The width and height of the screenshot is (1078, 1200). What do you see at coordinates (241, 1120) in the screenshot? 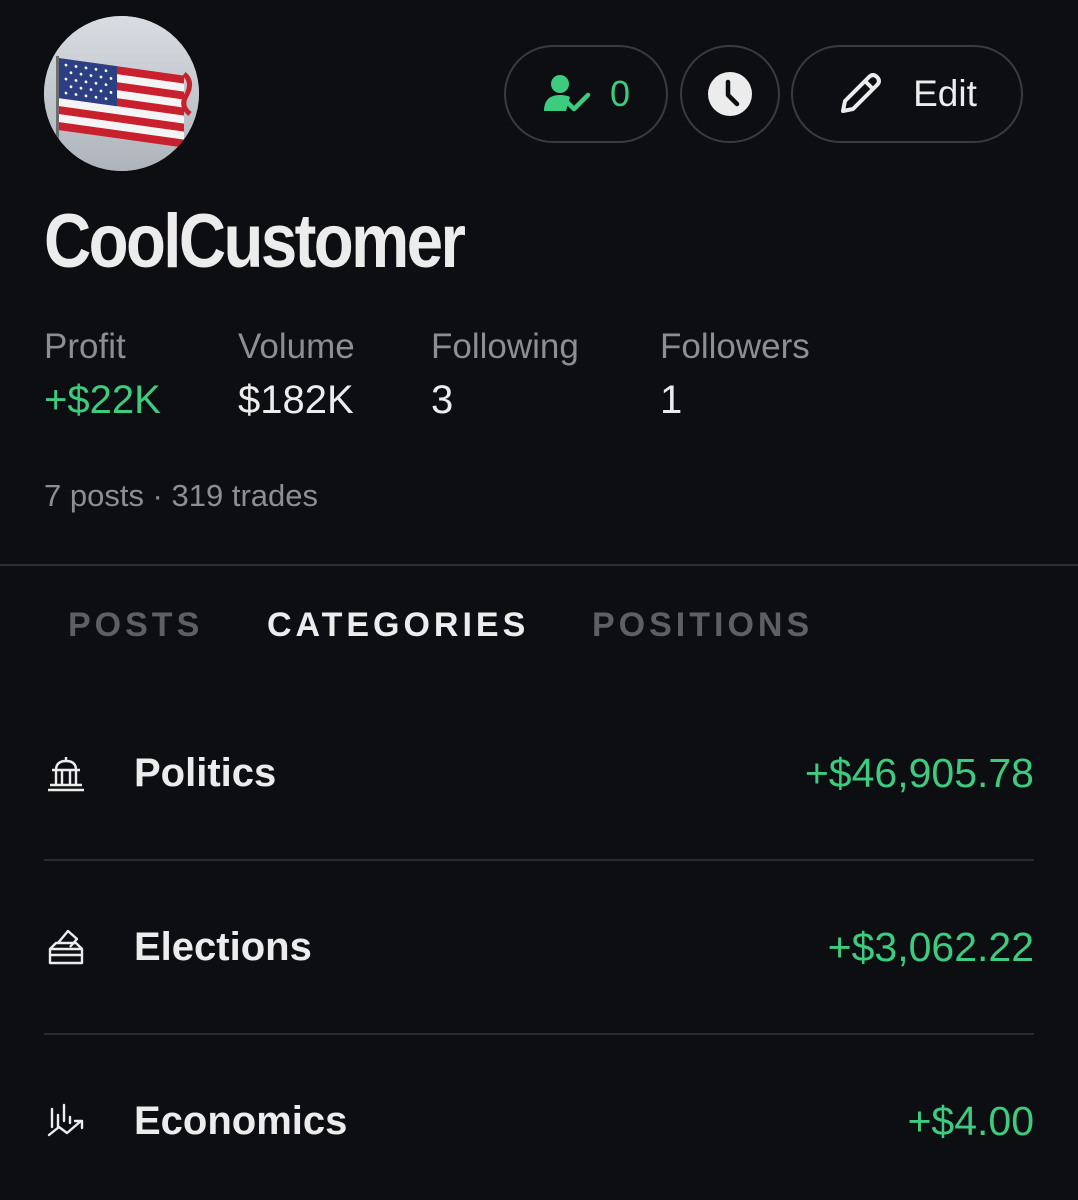
I see `category-name: Economics` at bounding box center [241, 1120].